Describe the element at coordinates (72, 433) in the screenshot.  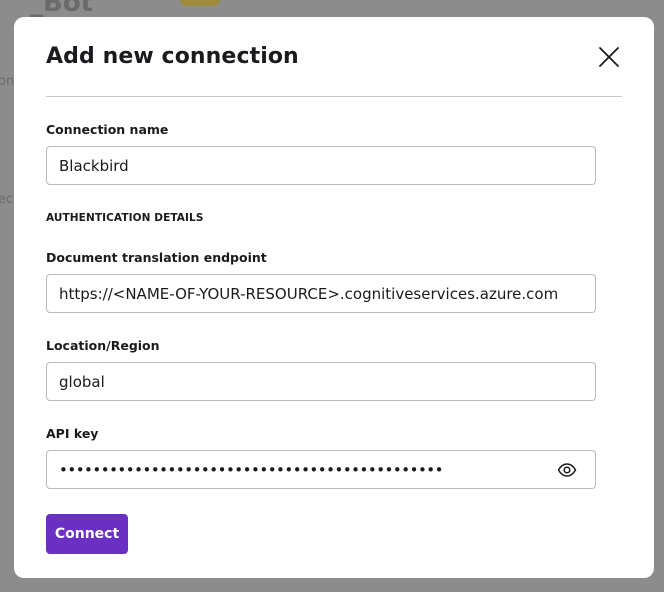
I see `api-key-label: API key` at that location.